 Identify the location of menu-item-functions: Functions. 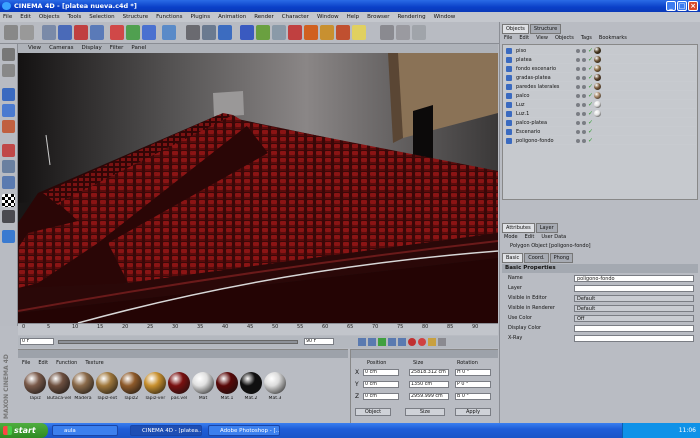
(169, 17).